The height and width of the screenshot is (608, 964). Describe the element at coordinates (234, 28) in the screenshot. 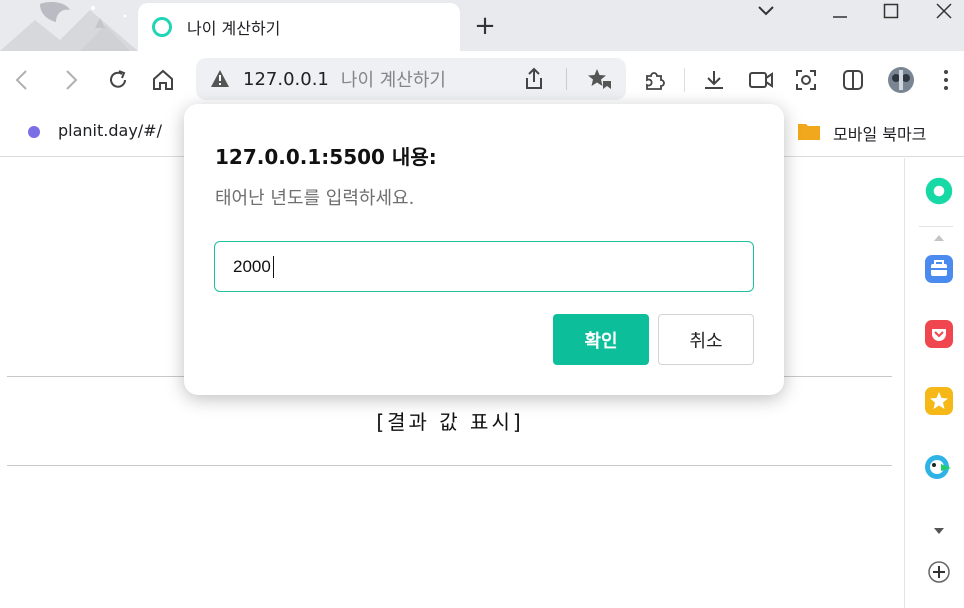

I see `tab-title: 나이 계산하기` at that location.